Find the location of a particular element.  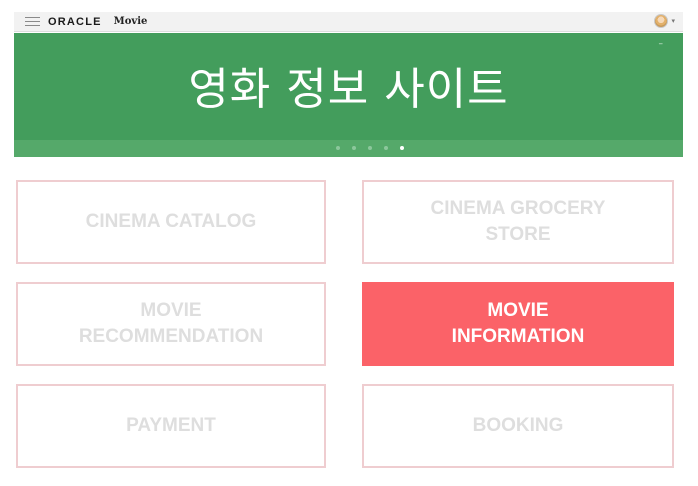

hamburger-menu-icon is located at coordinates (32, 21).